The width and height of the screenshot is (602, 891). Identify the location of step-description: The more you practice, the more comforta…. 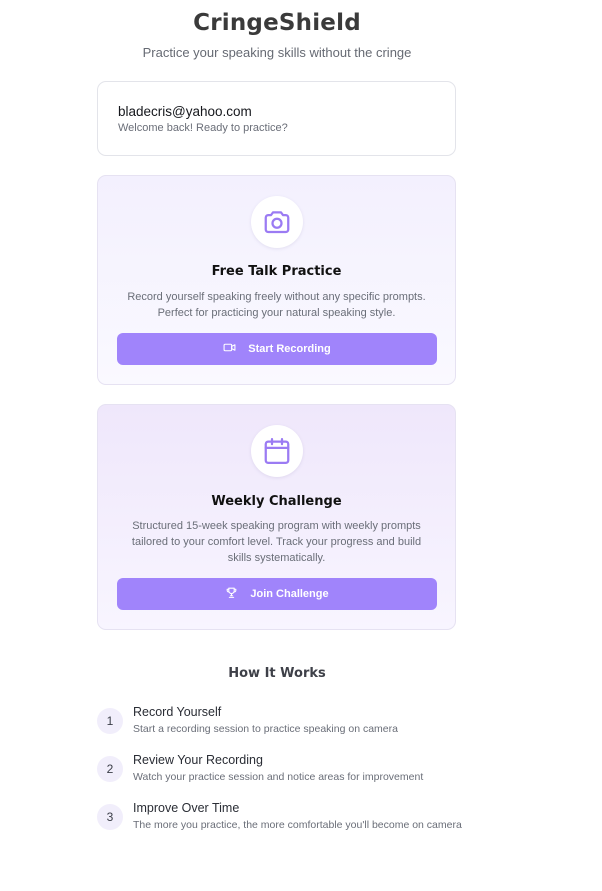
(297, 825).